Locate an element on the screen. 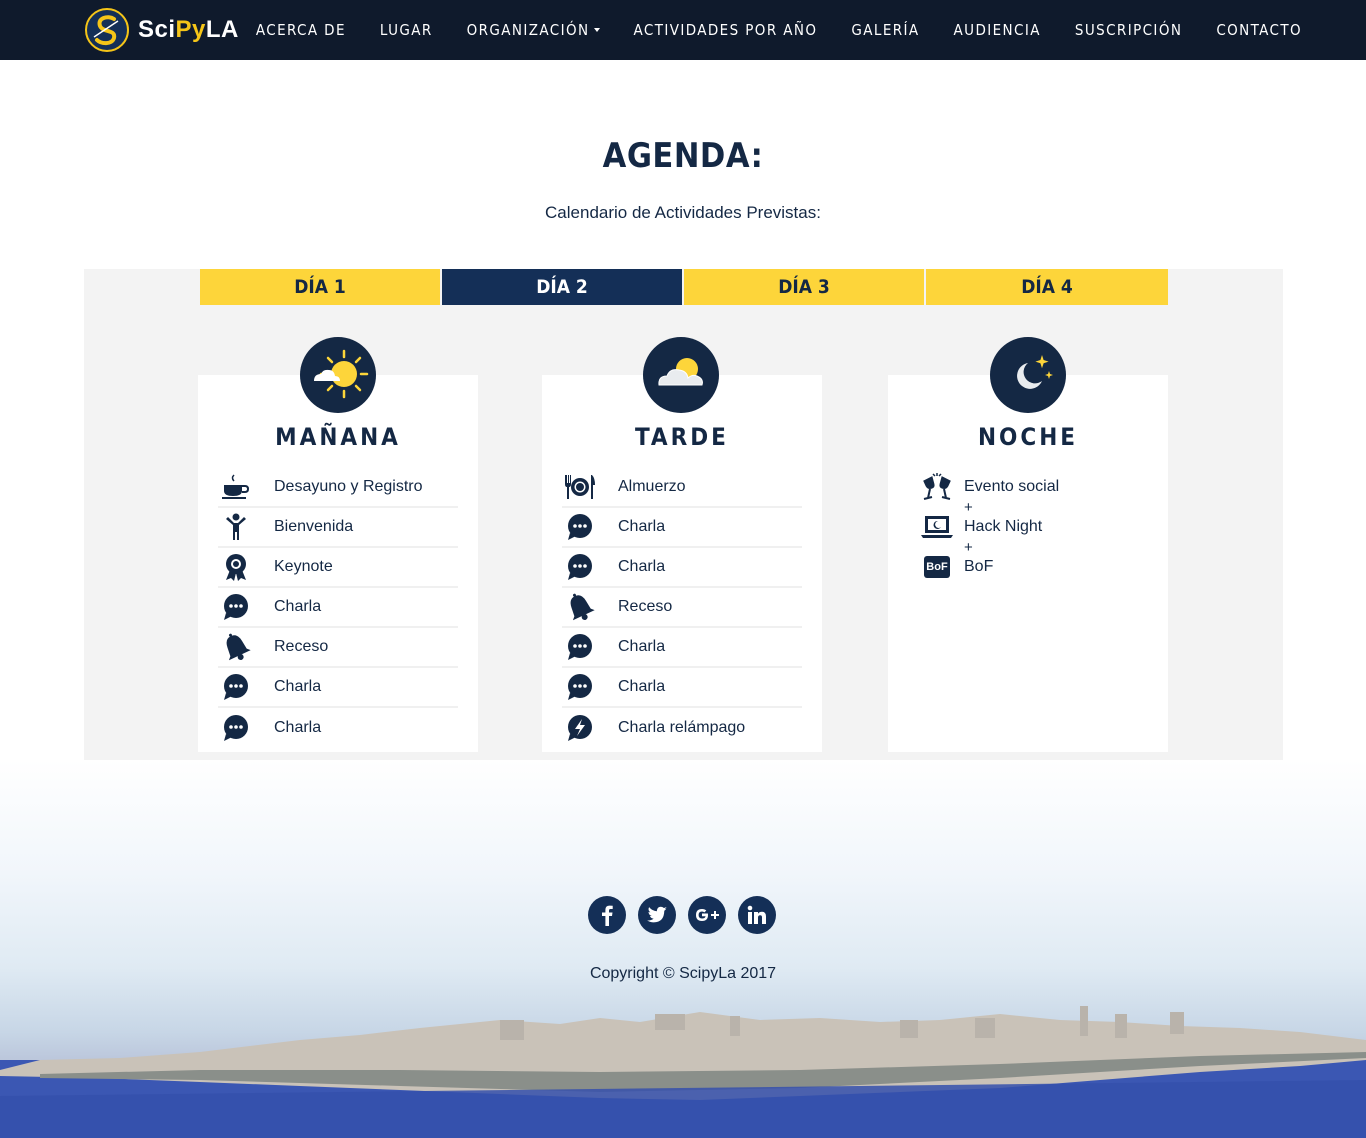 The image size is (1366, 1138). item-label: Hack Night is located at coordinates (1003, 526).